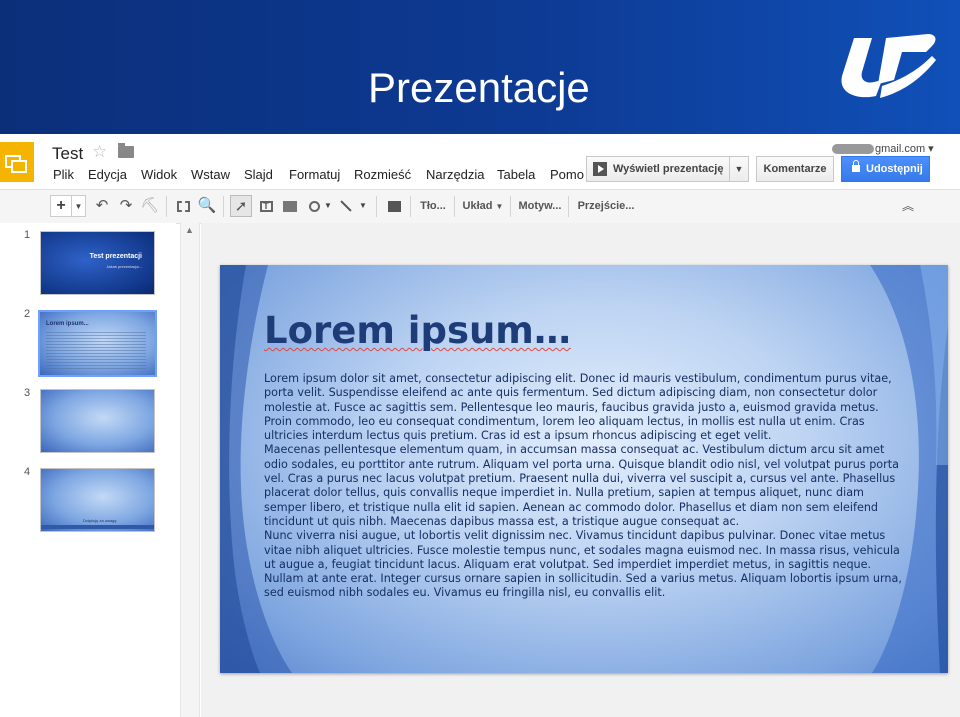  I want to click on filmstrip-scrollbar: ▲, so click(190, 470).